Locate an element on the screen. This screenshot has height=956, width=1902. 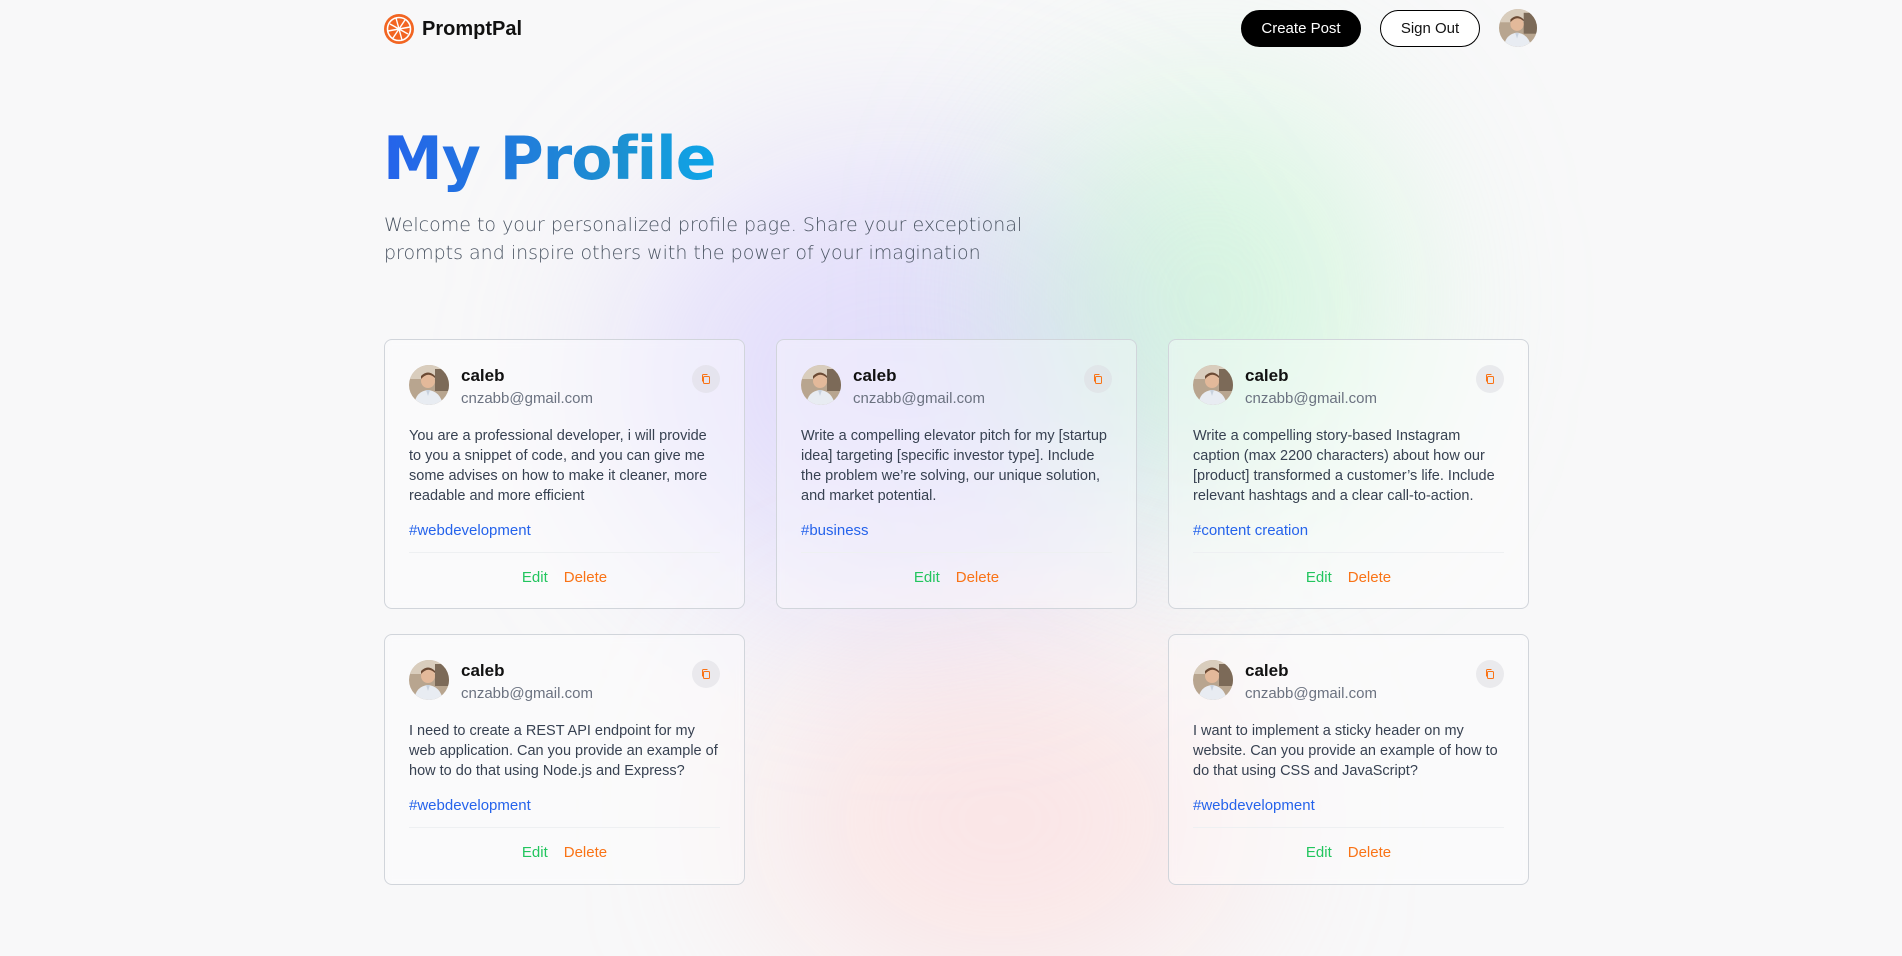
brand-link: PromptPal is located at coordinates (453, 29).